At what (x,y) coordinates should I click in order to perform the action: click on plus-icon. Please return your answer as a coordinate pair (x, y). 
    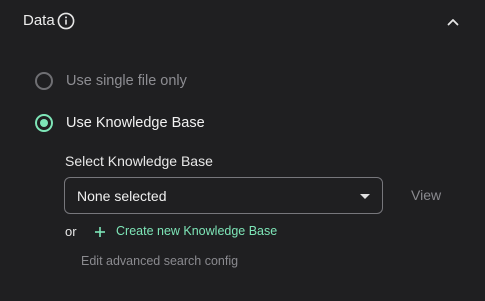
    Looking at the image, I should click on (100, 231).